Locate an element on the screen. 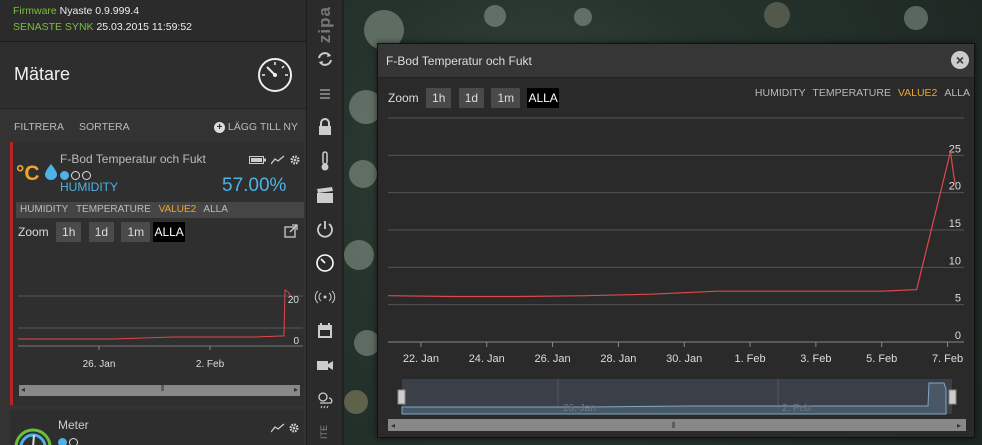  navigator-scrollbar is located at coordinates (677, 425).